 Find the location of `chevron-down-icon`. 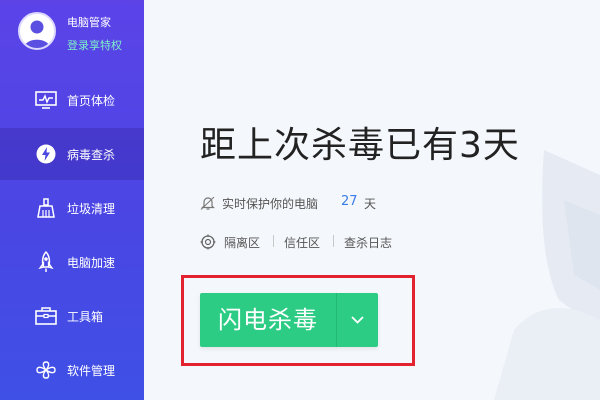

chevron-down-icon is located at coordinates (357, 320).